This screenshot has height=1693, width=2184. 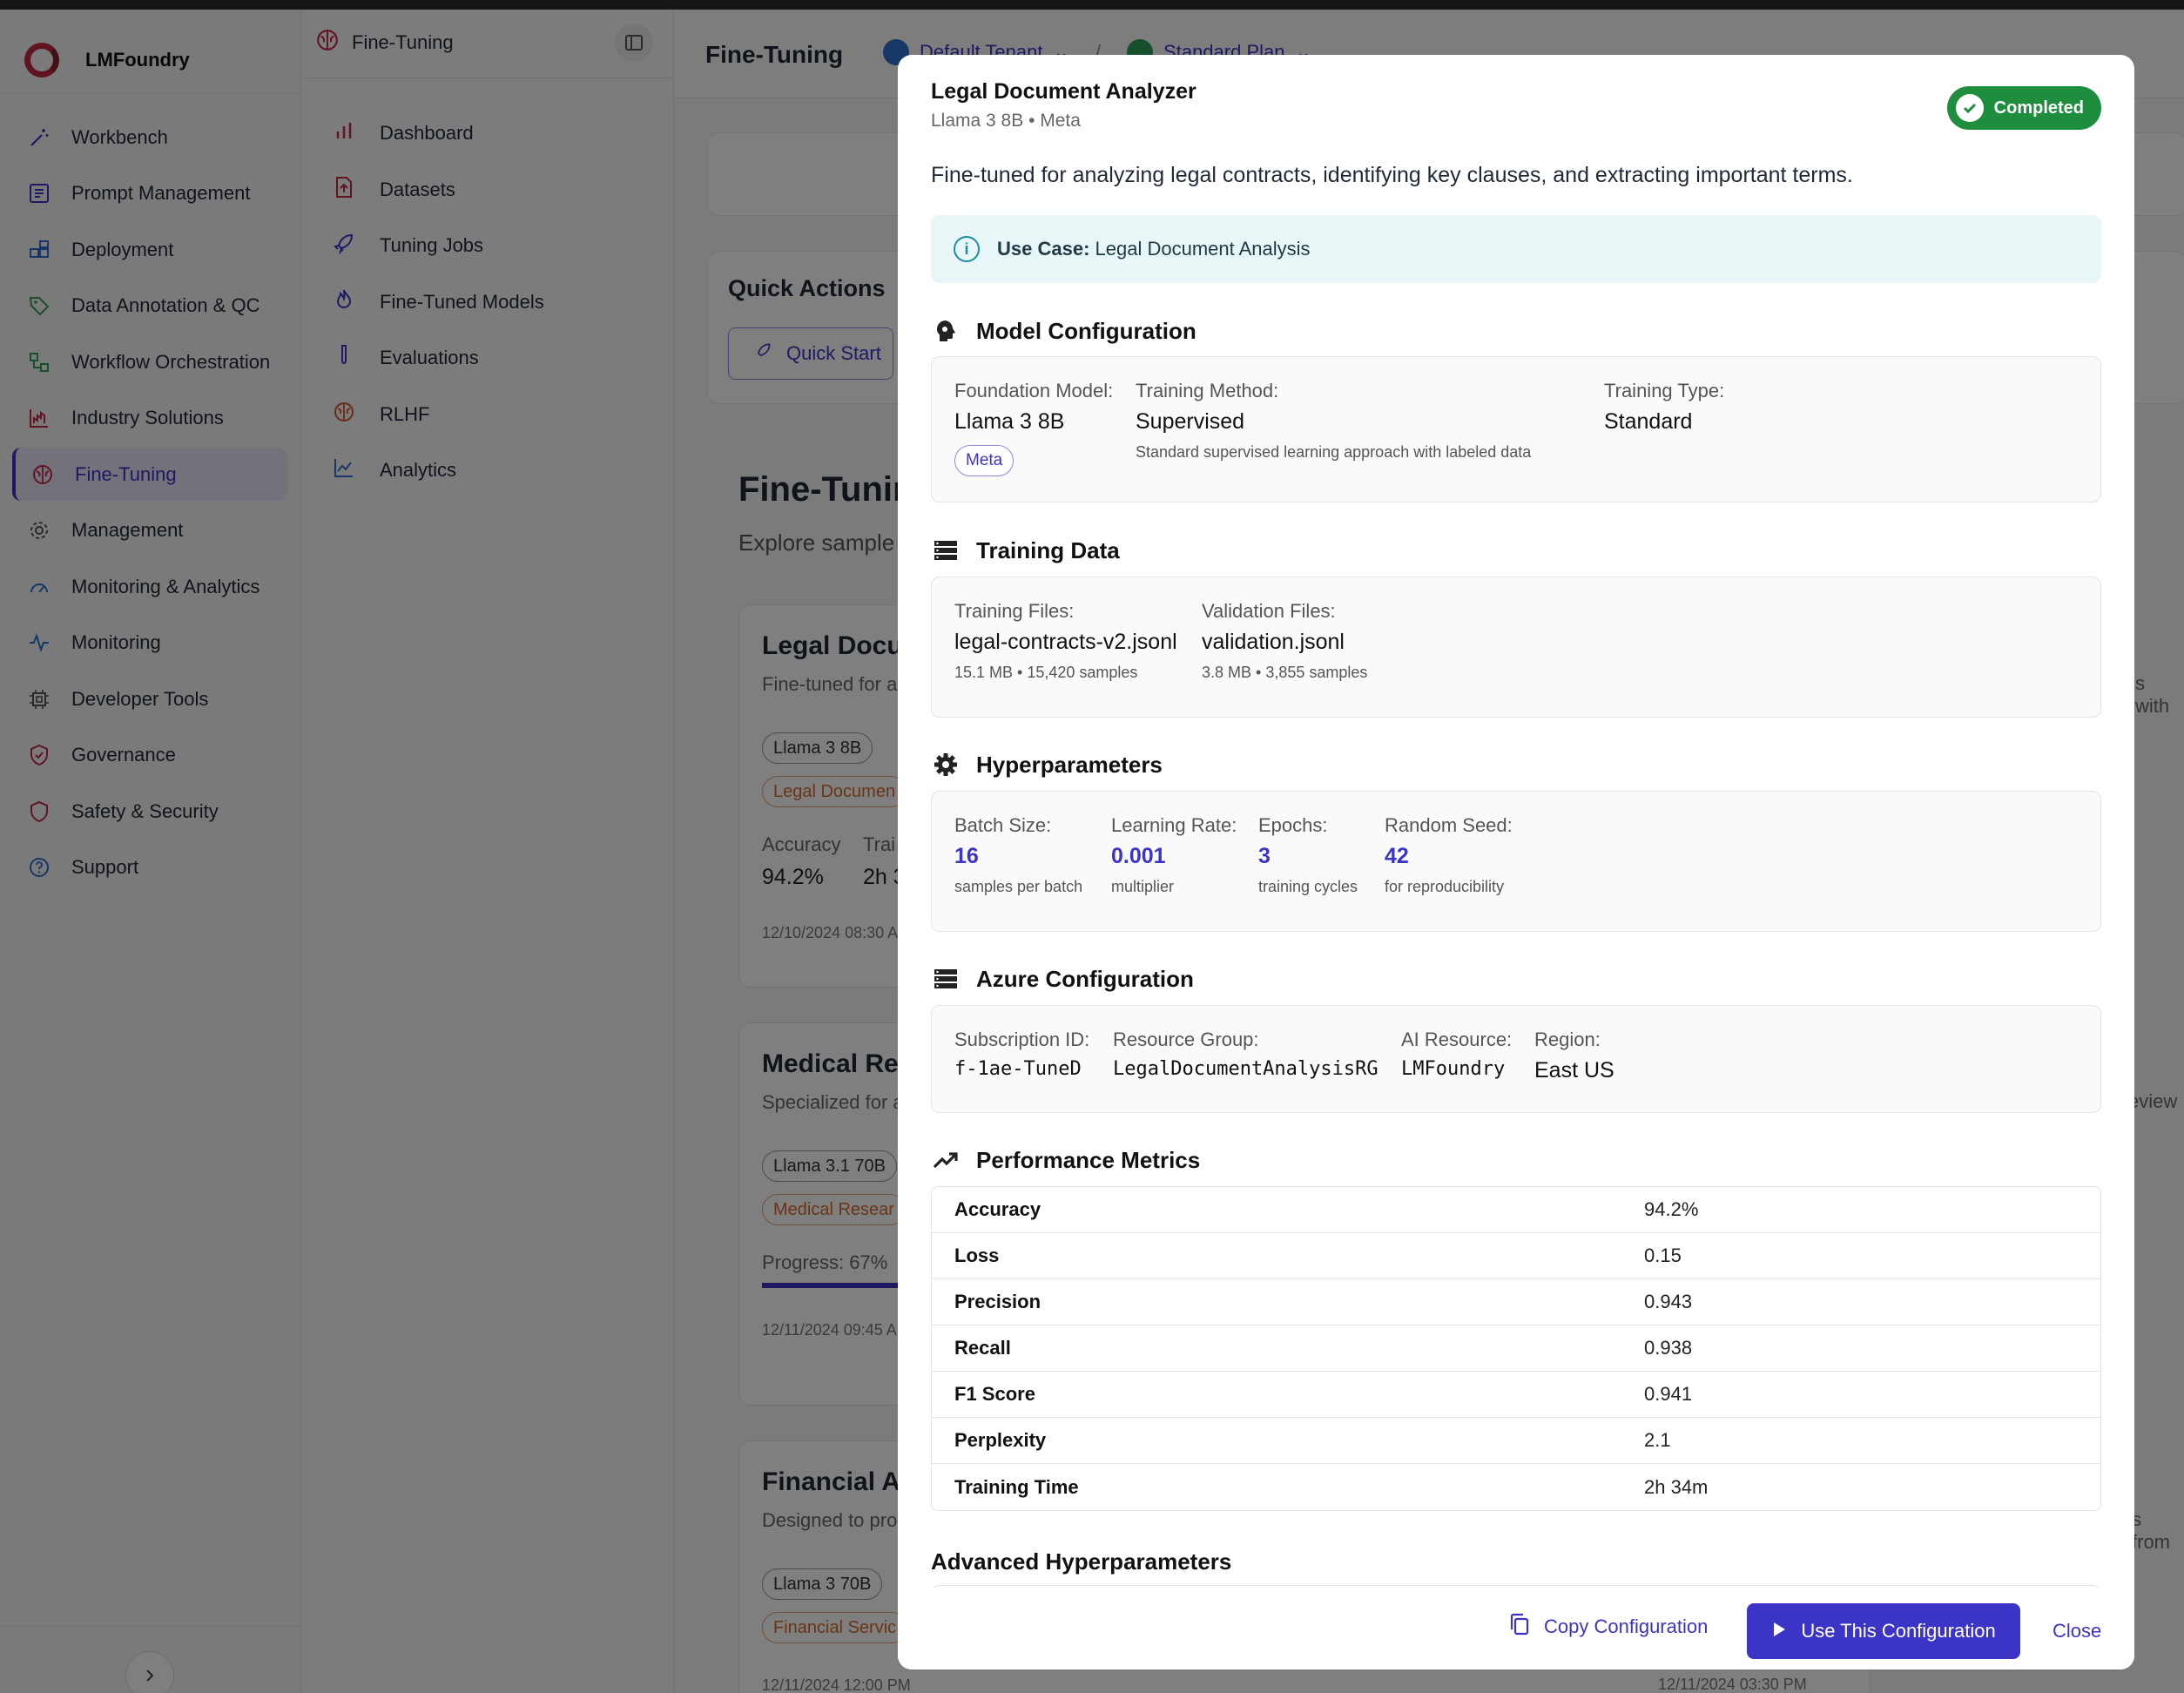 I want to click on metric-name: Precision, so click(x=997, y=1302).